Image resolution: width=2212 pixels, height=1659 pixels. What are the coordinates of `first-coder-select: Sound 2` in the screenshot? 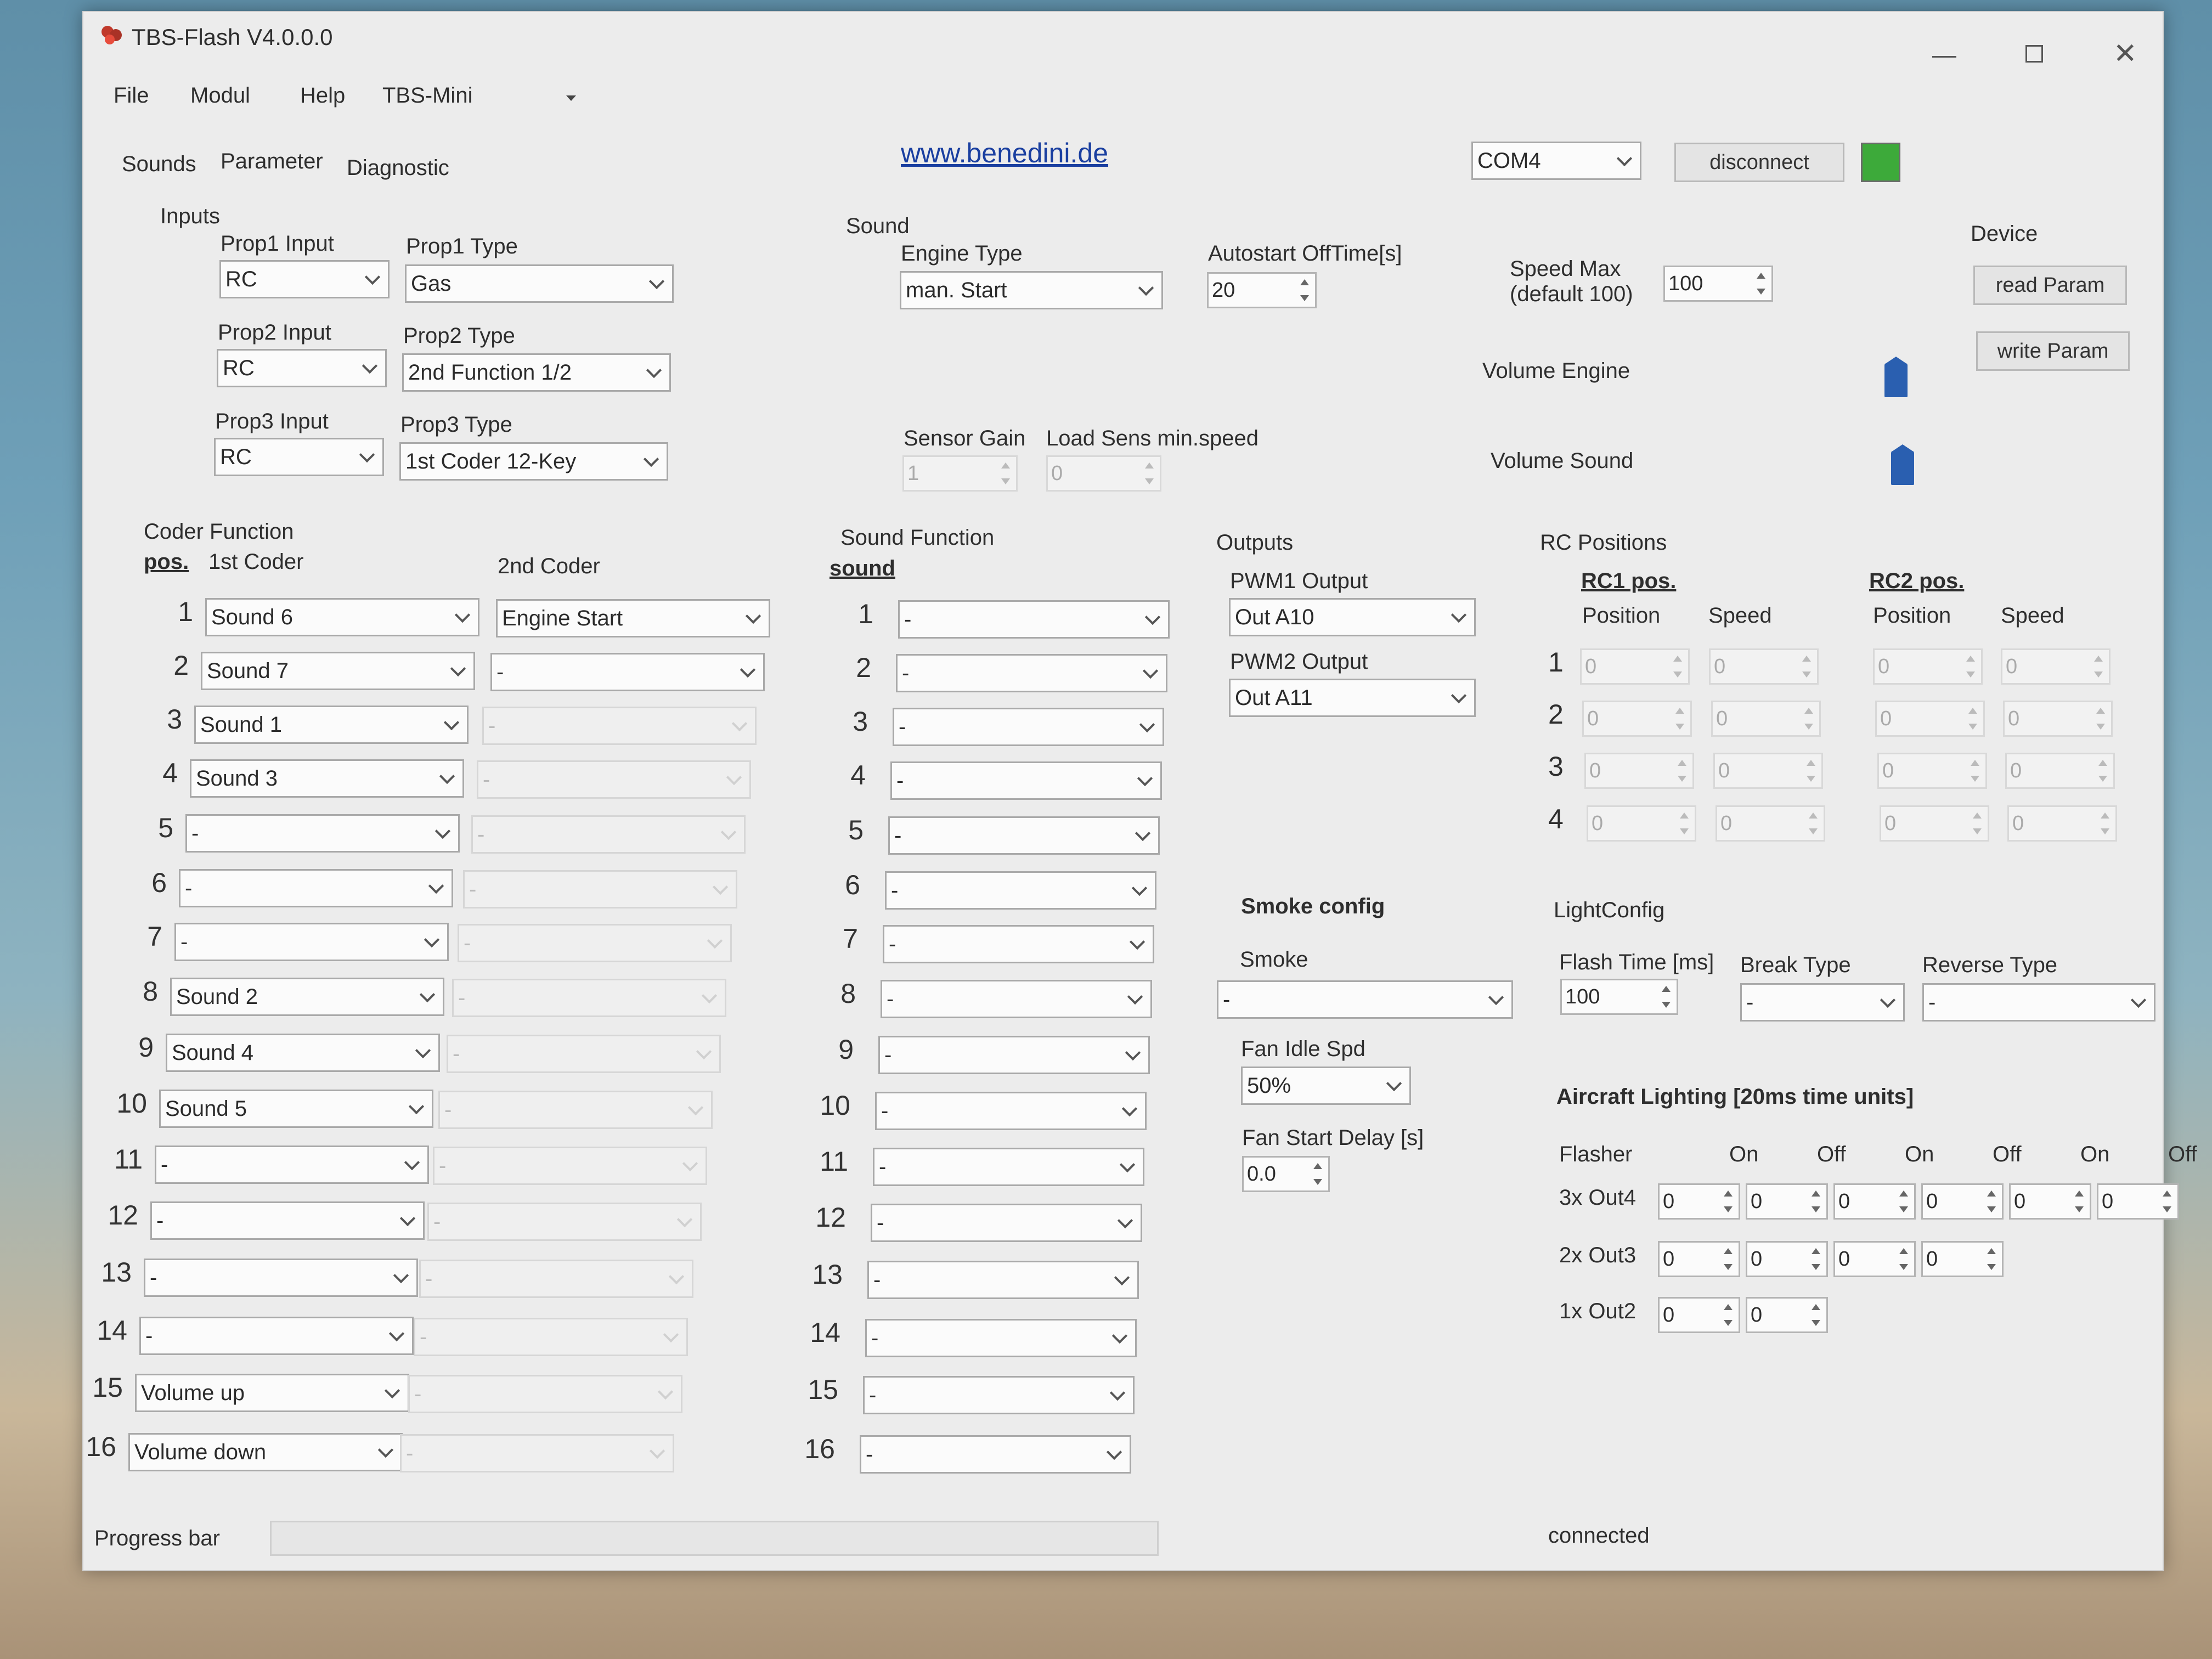 It's located at (307, 997).